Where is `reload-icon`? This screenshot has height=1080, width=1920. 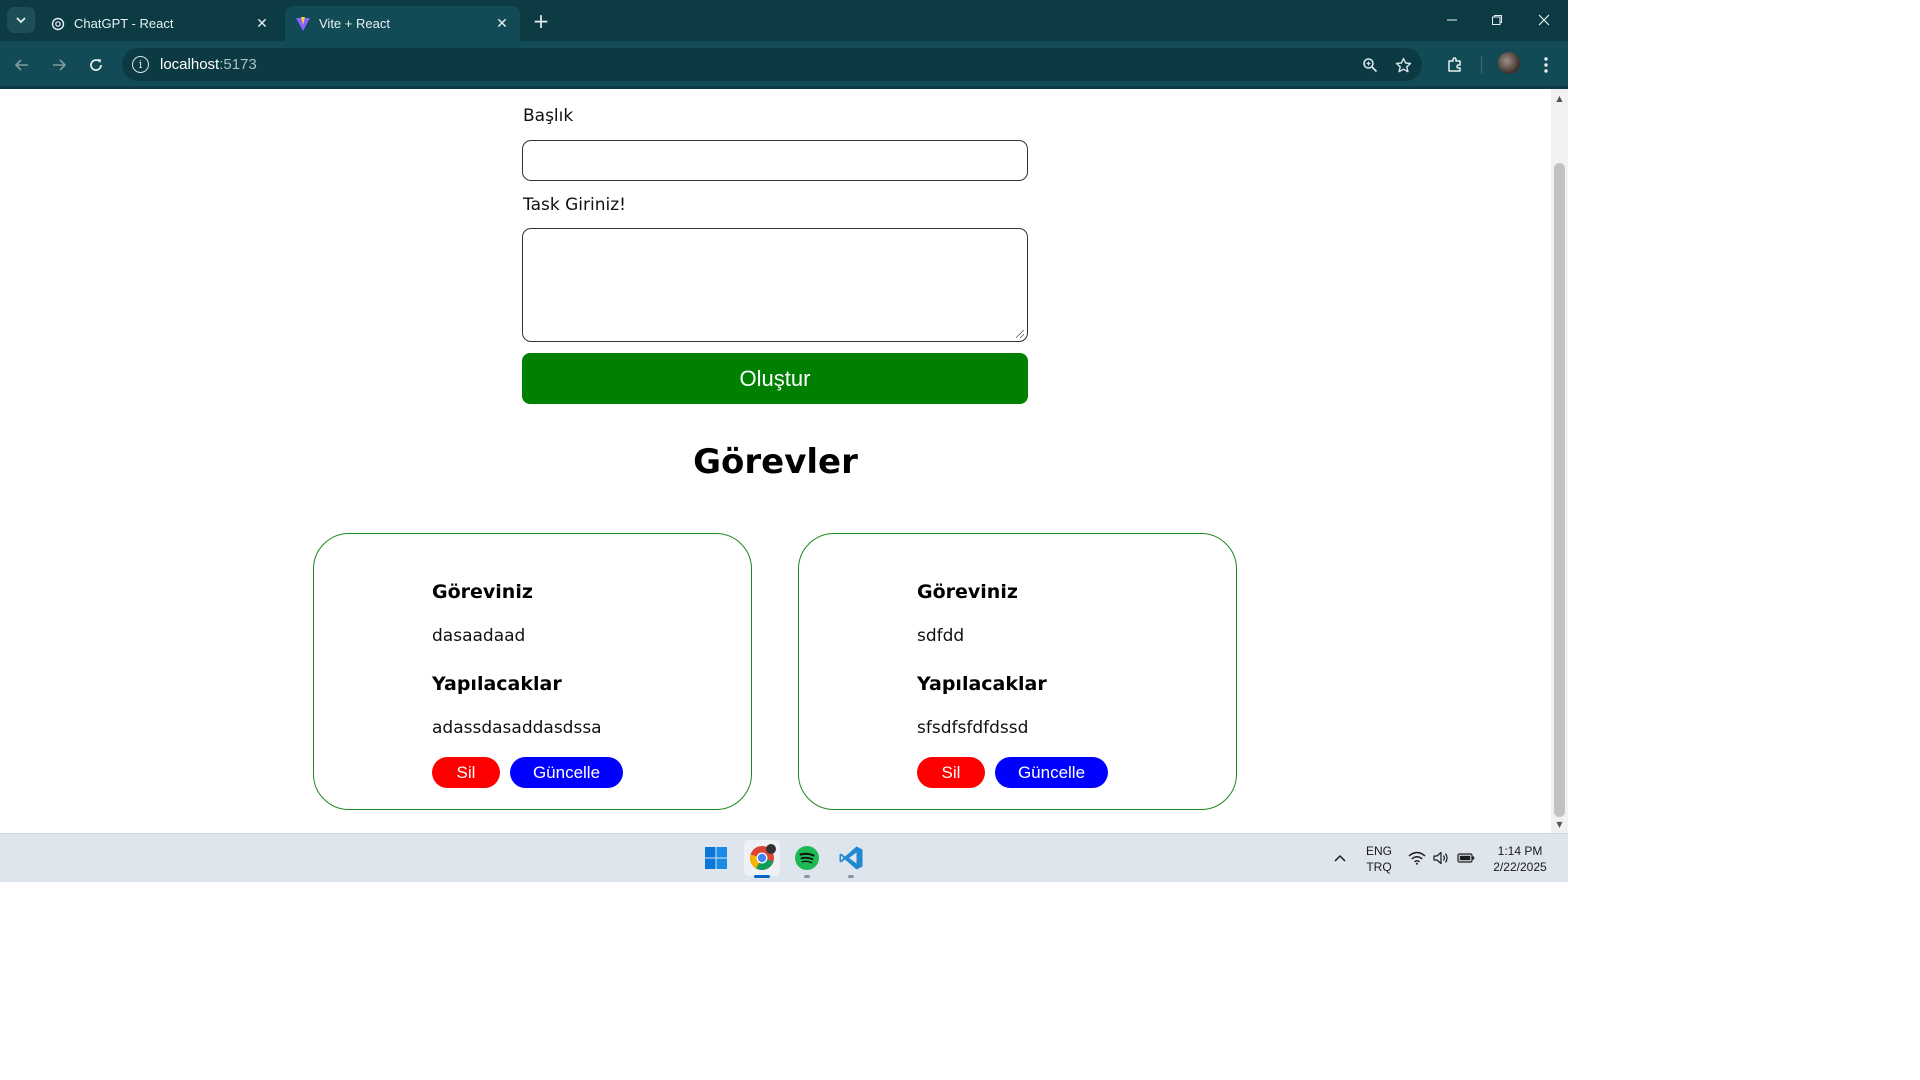 reload-icon is located at coordinates (96, 65).